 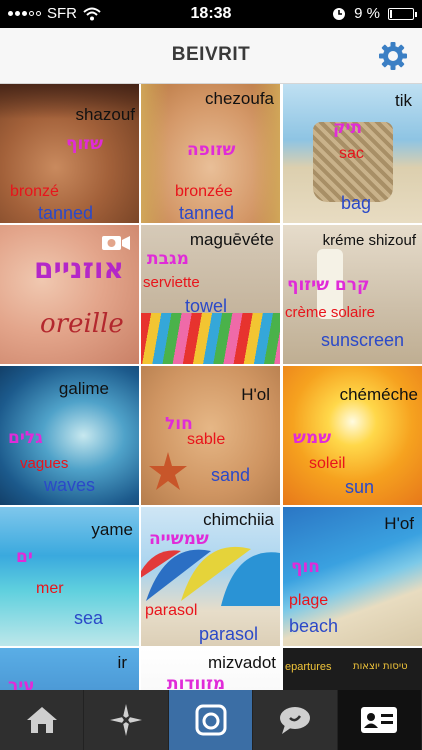 I want to click on tile-hebrew: עיר, so click(x=21, y=683).